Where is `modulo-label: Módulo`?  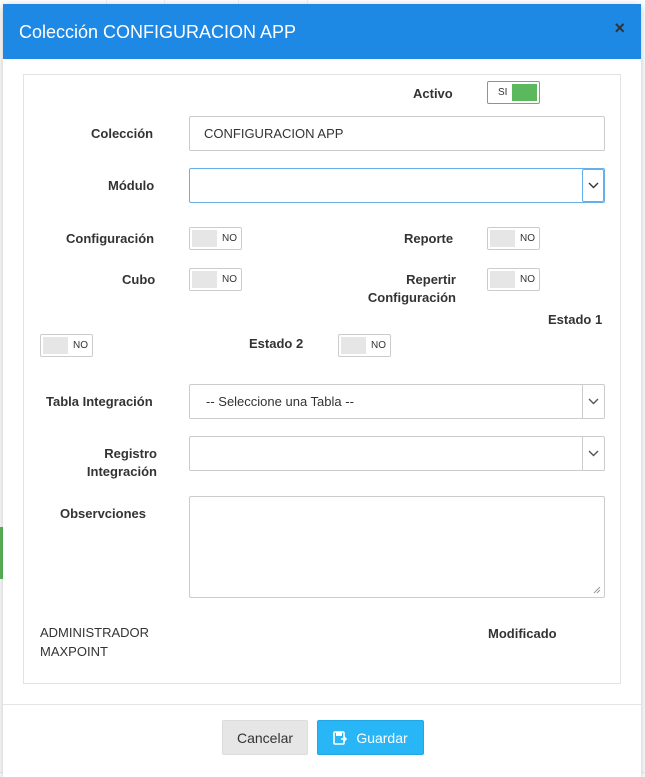
modulo-label: Módulo is located at coordinates (131, 185).